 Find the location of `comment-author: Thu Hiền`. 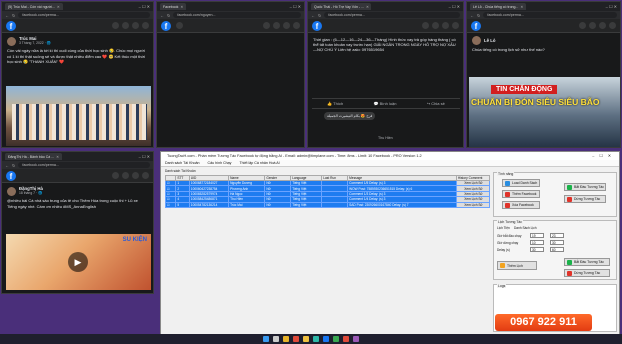

comment-author: Thu Hiền is located at coordinates (385, 138).